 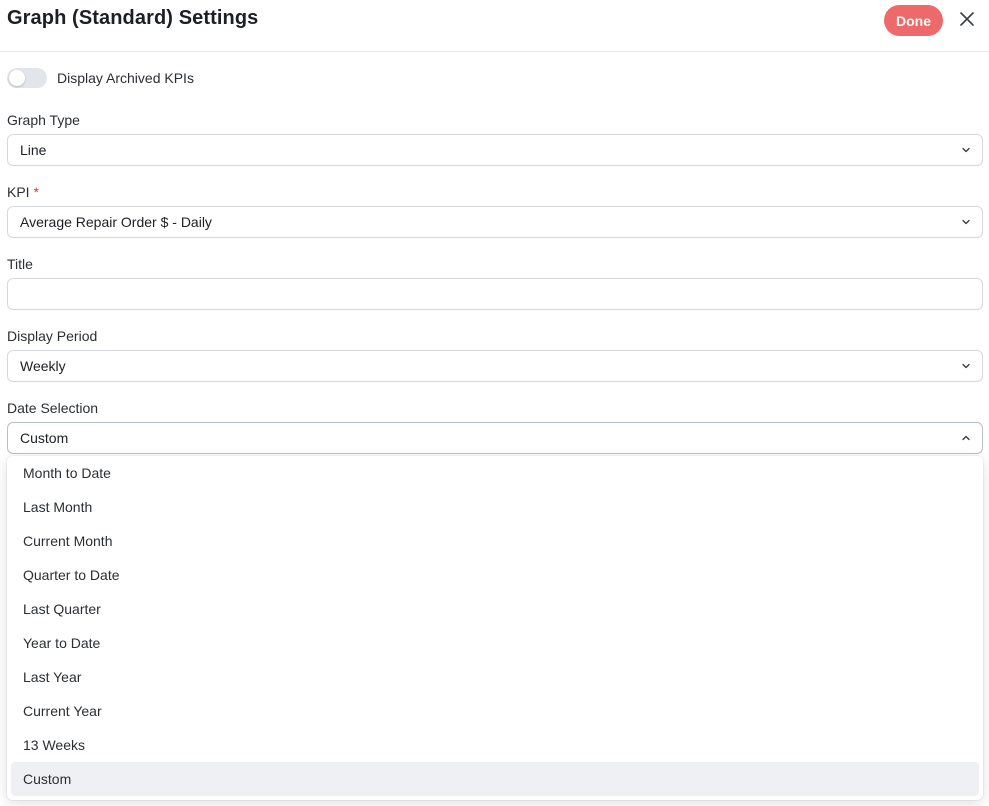 What do you see at coordinates (17, 78) in the screenshot?
I see `toggle-knob` at bounding box center [17, 78].